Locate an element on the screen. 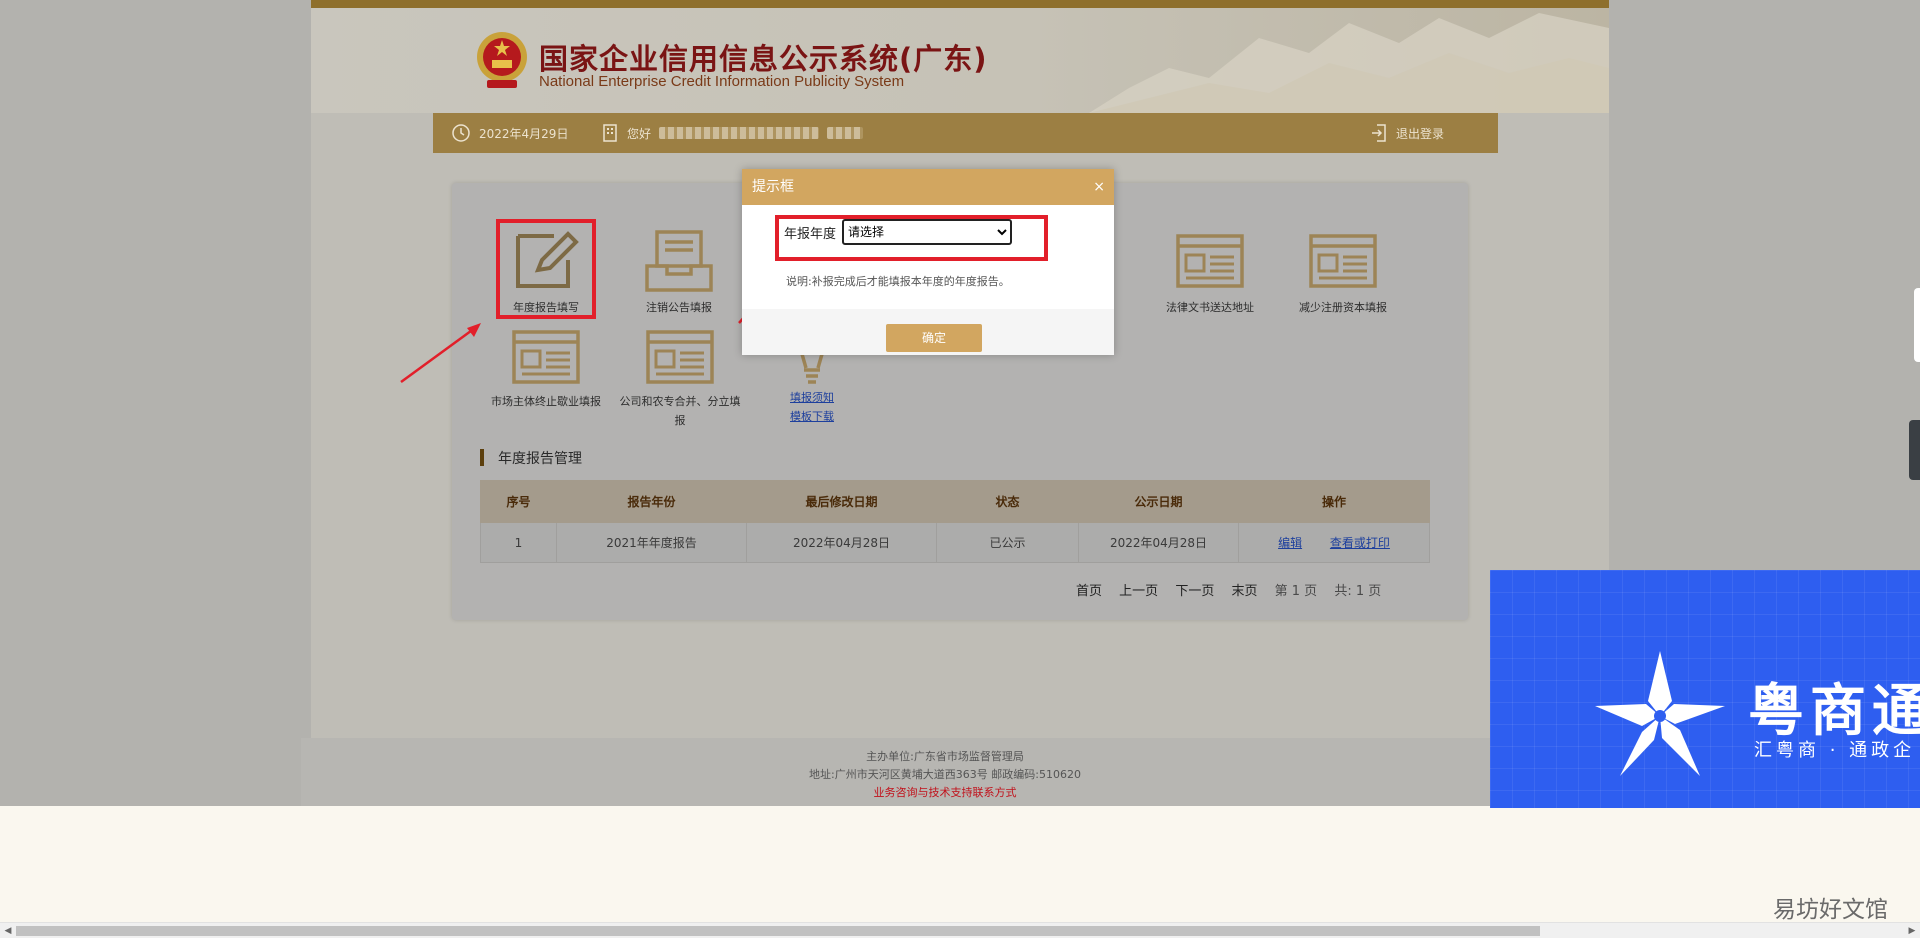 The width and height of the screenshot is (1920, 938). tile-cancellation-notice: 注销公告填报 is located at coordinates (679, 272).